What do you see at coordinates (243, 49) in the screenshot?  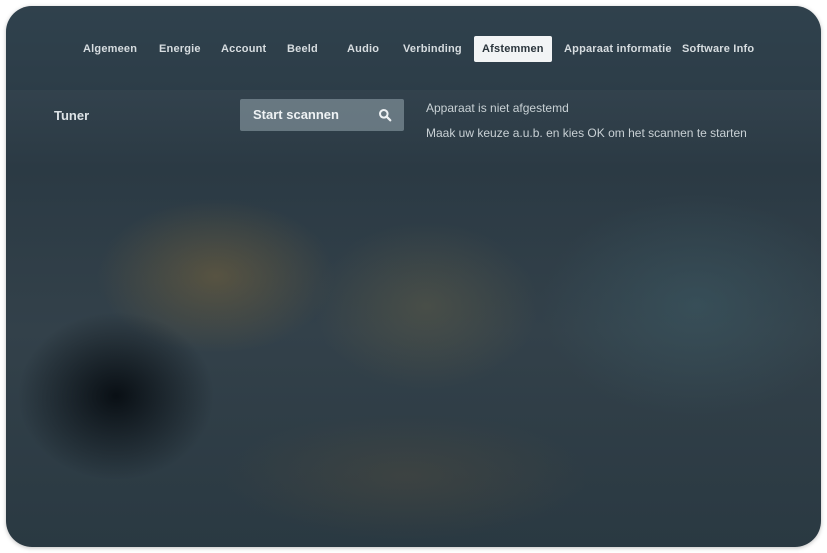 I see `tab-account: Account` at bounding box center [243, 49].